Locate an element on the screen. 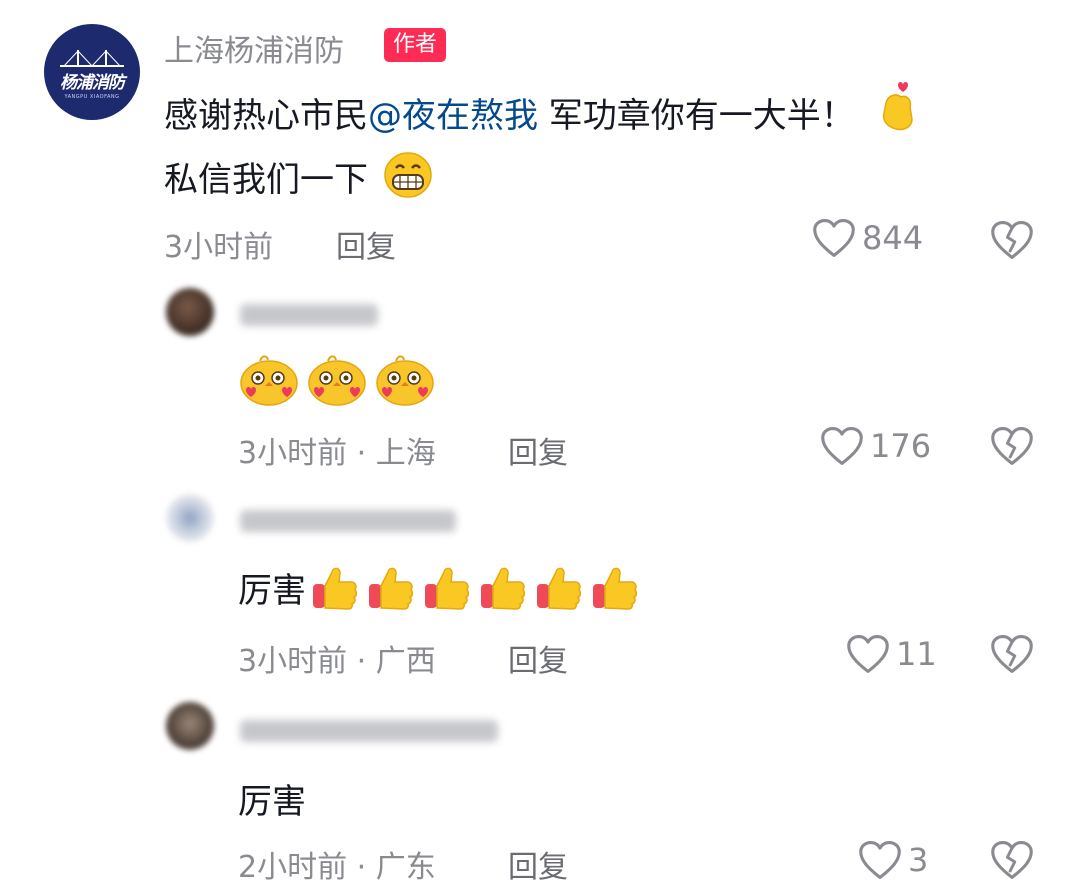 Image resolution: width=1080 pixels, height=892 pixels. reply-time-location: 3小时前 · 广西 is located at coordinates (337, 661).